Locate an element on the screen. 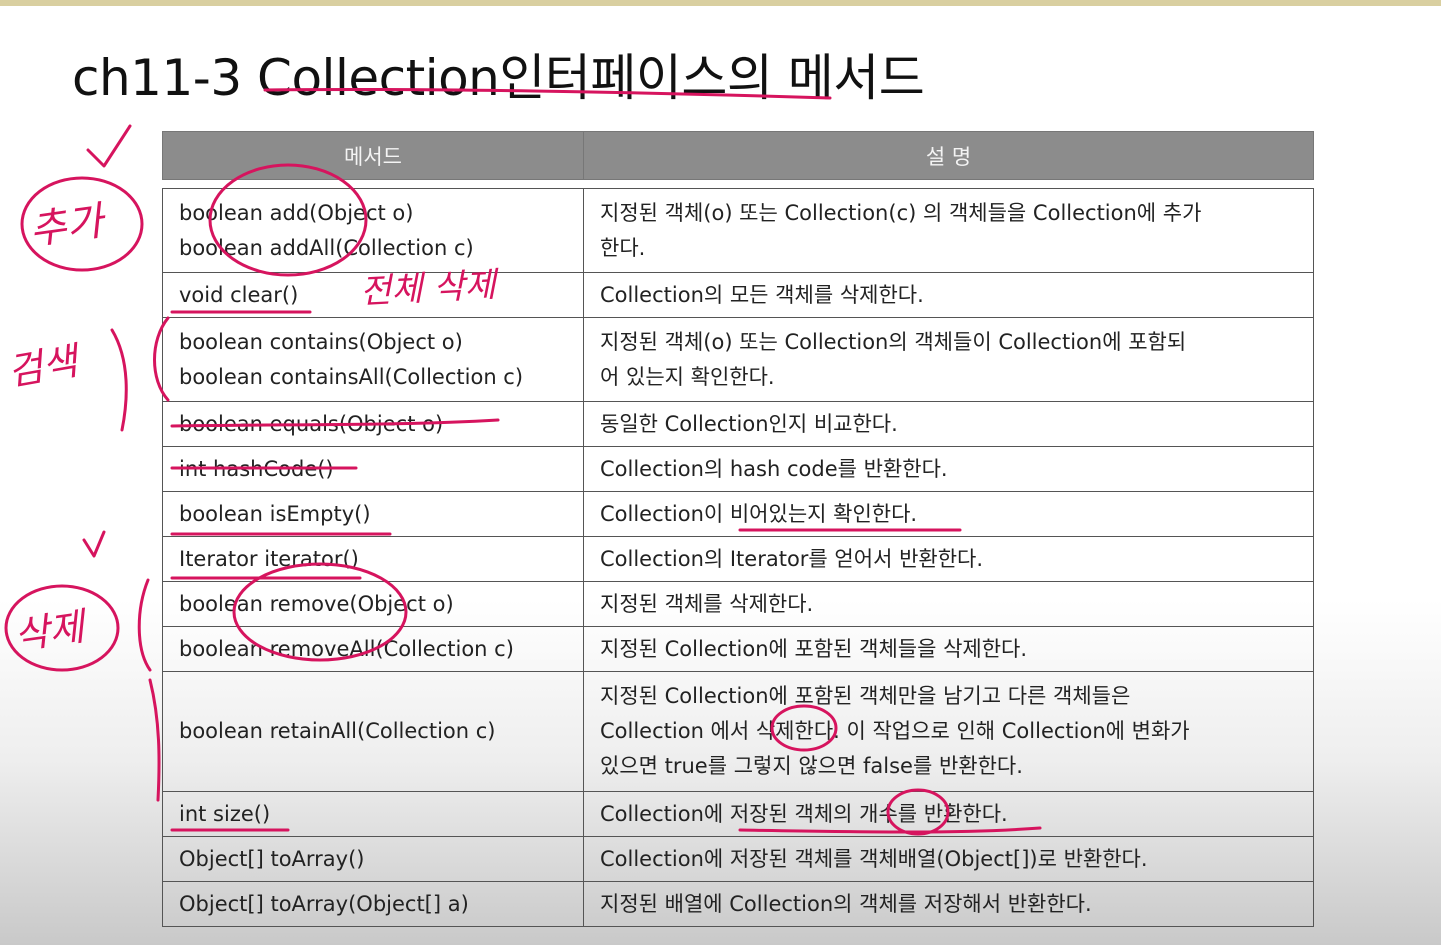 Image resolution: width=1441 pixels, height=945 pixels. method-cell: int hashCode() is located at coordinates (373, 469).